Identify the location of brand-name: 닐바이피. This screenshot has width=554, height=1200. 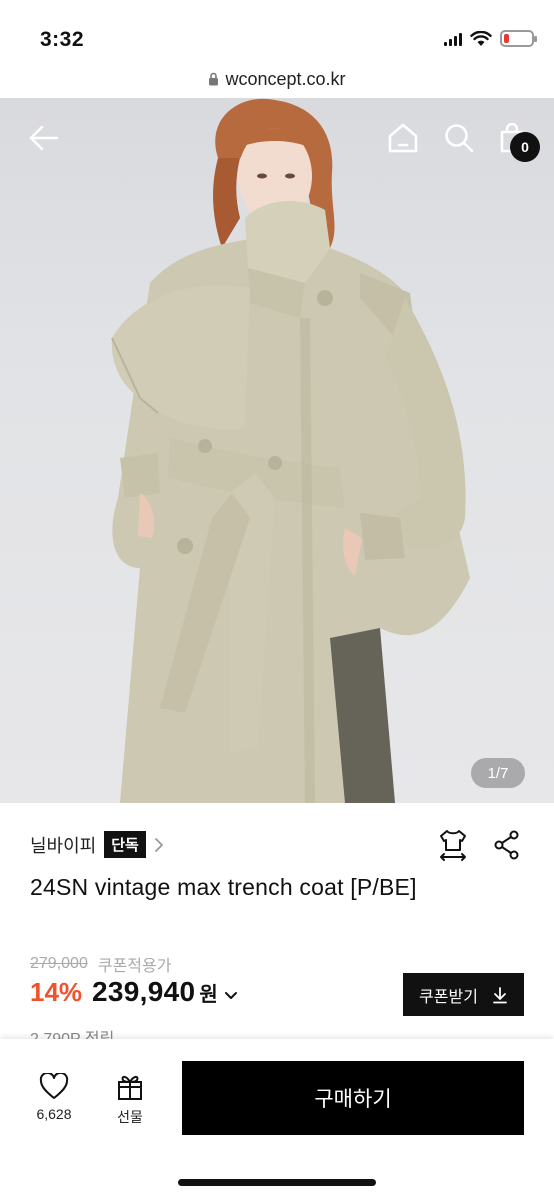
(63, 845).